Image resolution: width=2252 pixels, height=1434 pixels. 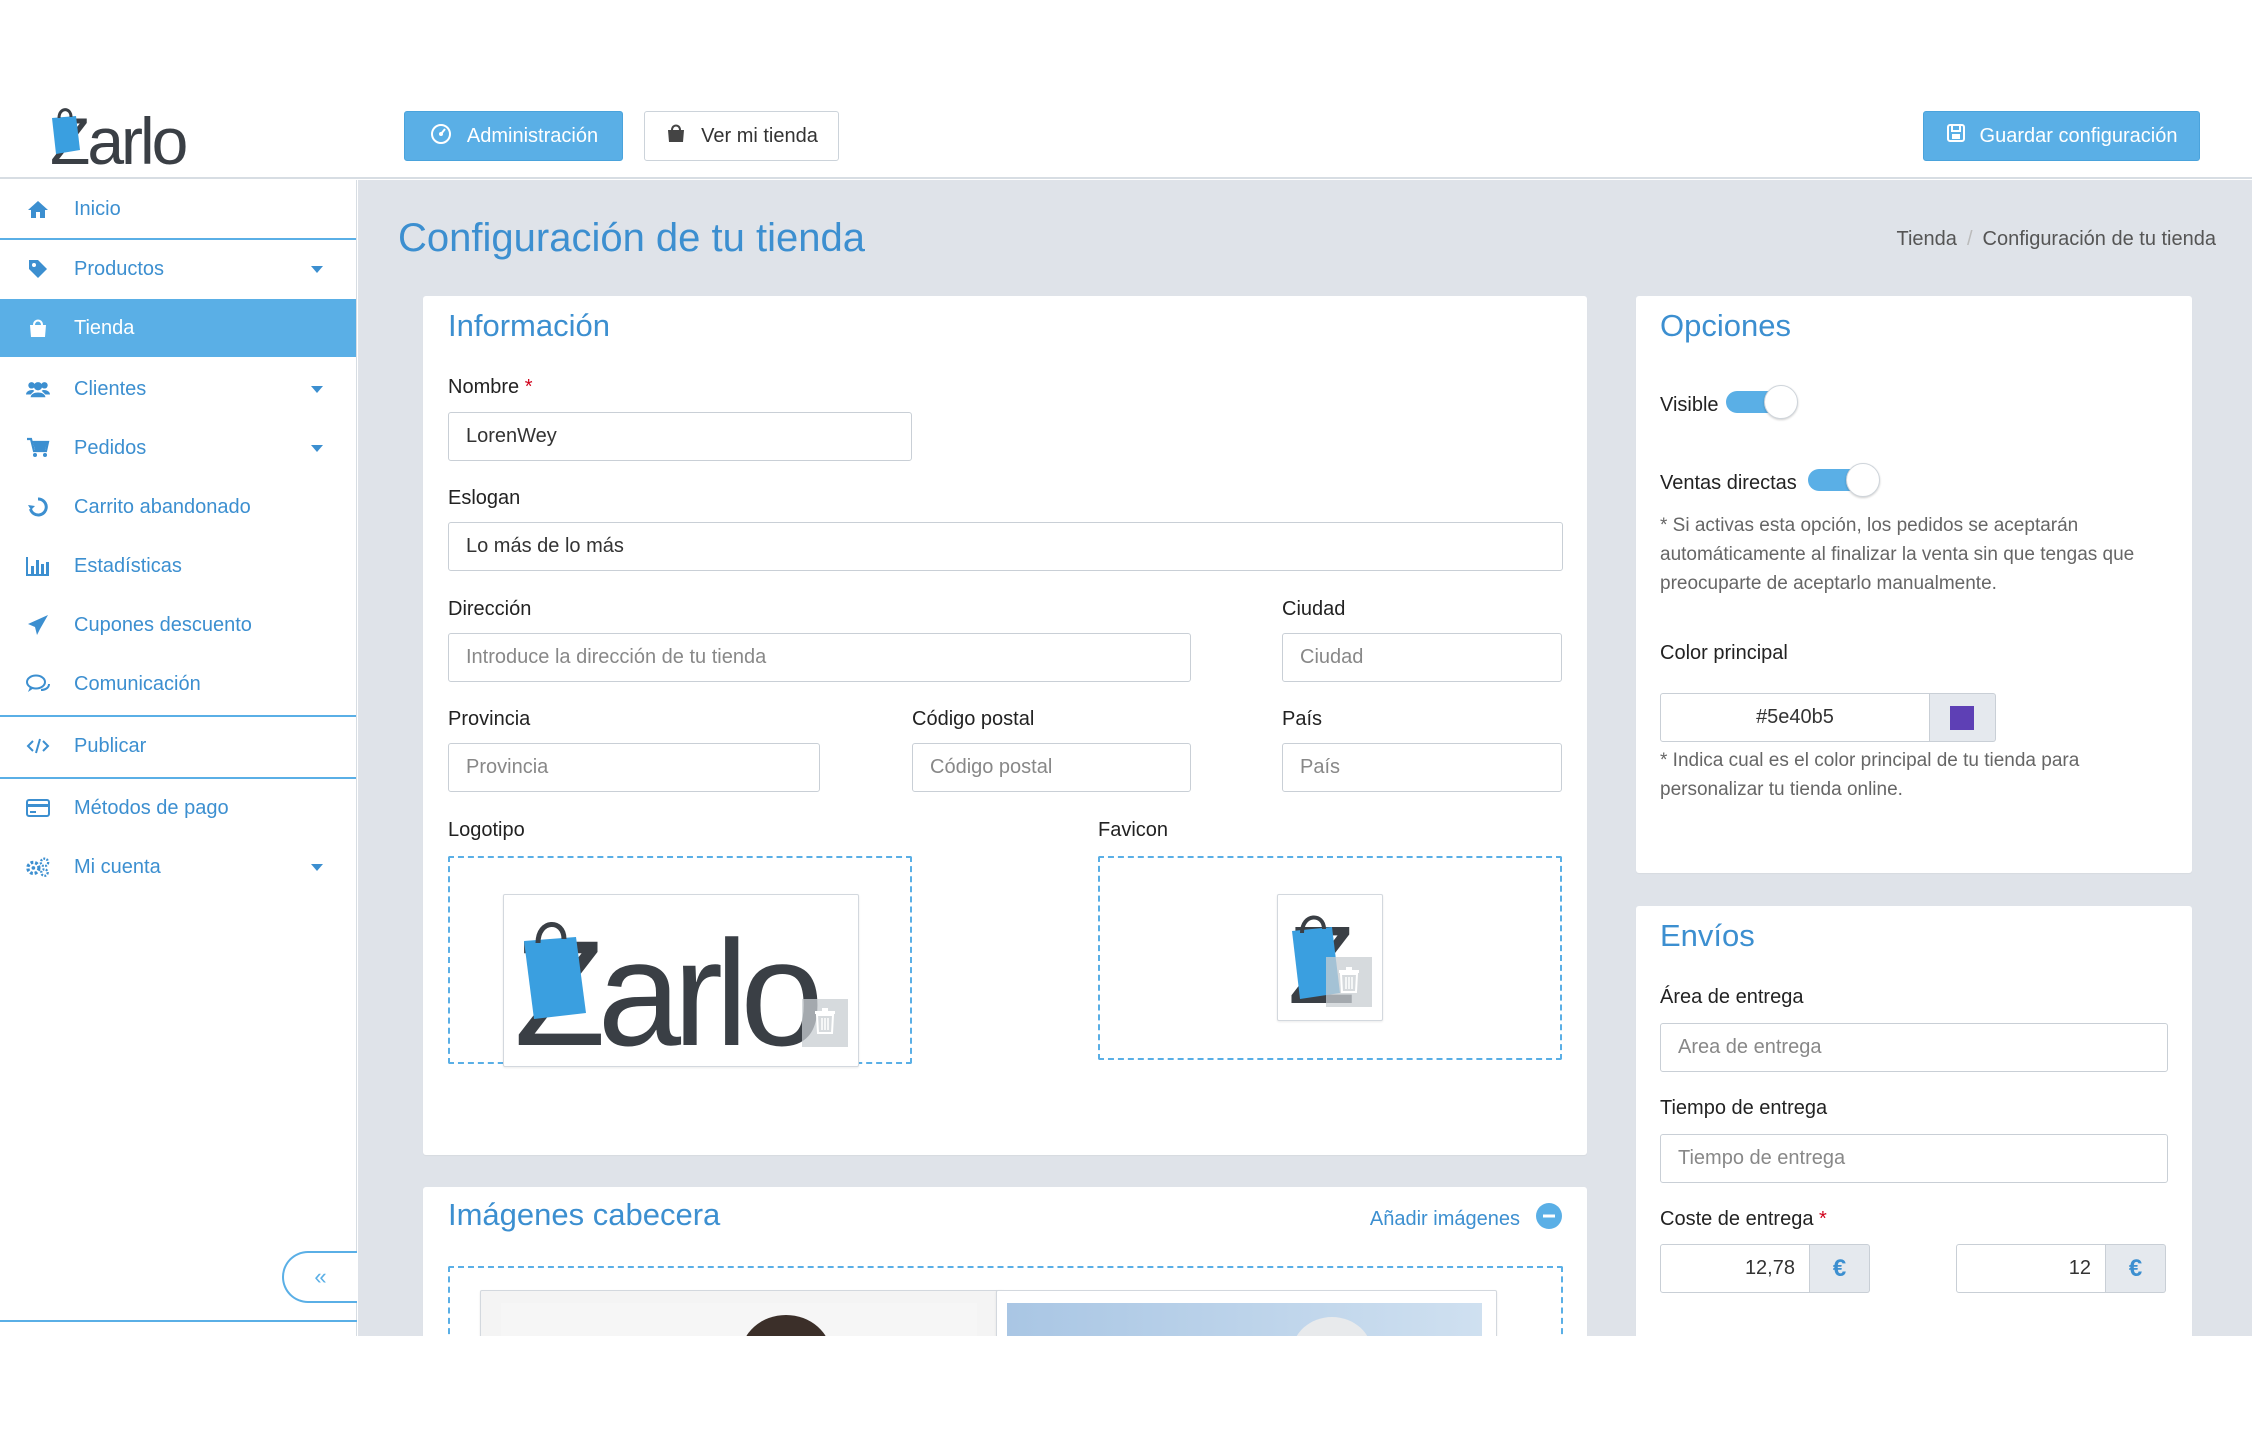 I want to click on gears-icon, so click(x=38, y=867).